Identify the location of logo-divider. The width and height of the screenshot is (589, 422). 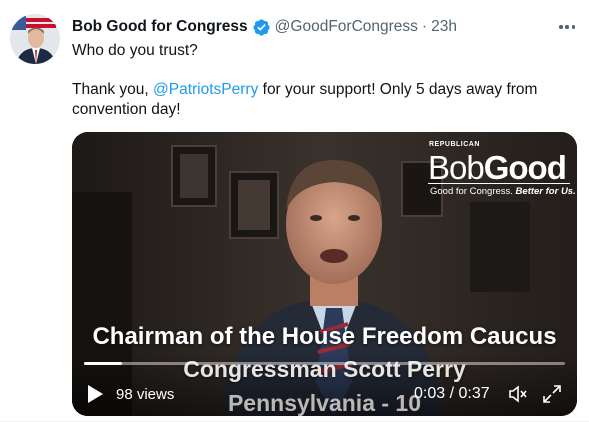
(499, 183).